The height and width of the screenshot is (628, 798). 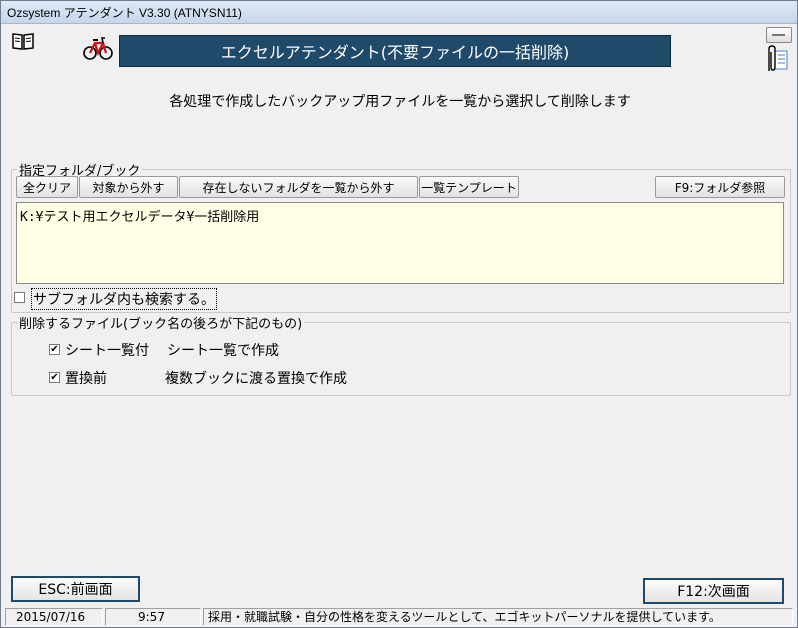 What do you see at coordinates (469, 187) in the screenshot?
I see `list-template-button: 一覧テンプレート` at bounding box center [469, 187].